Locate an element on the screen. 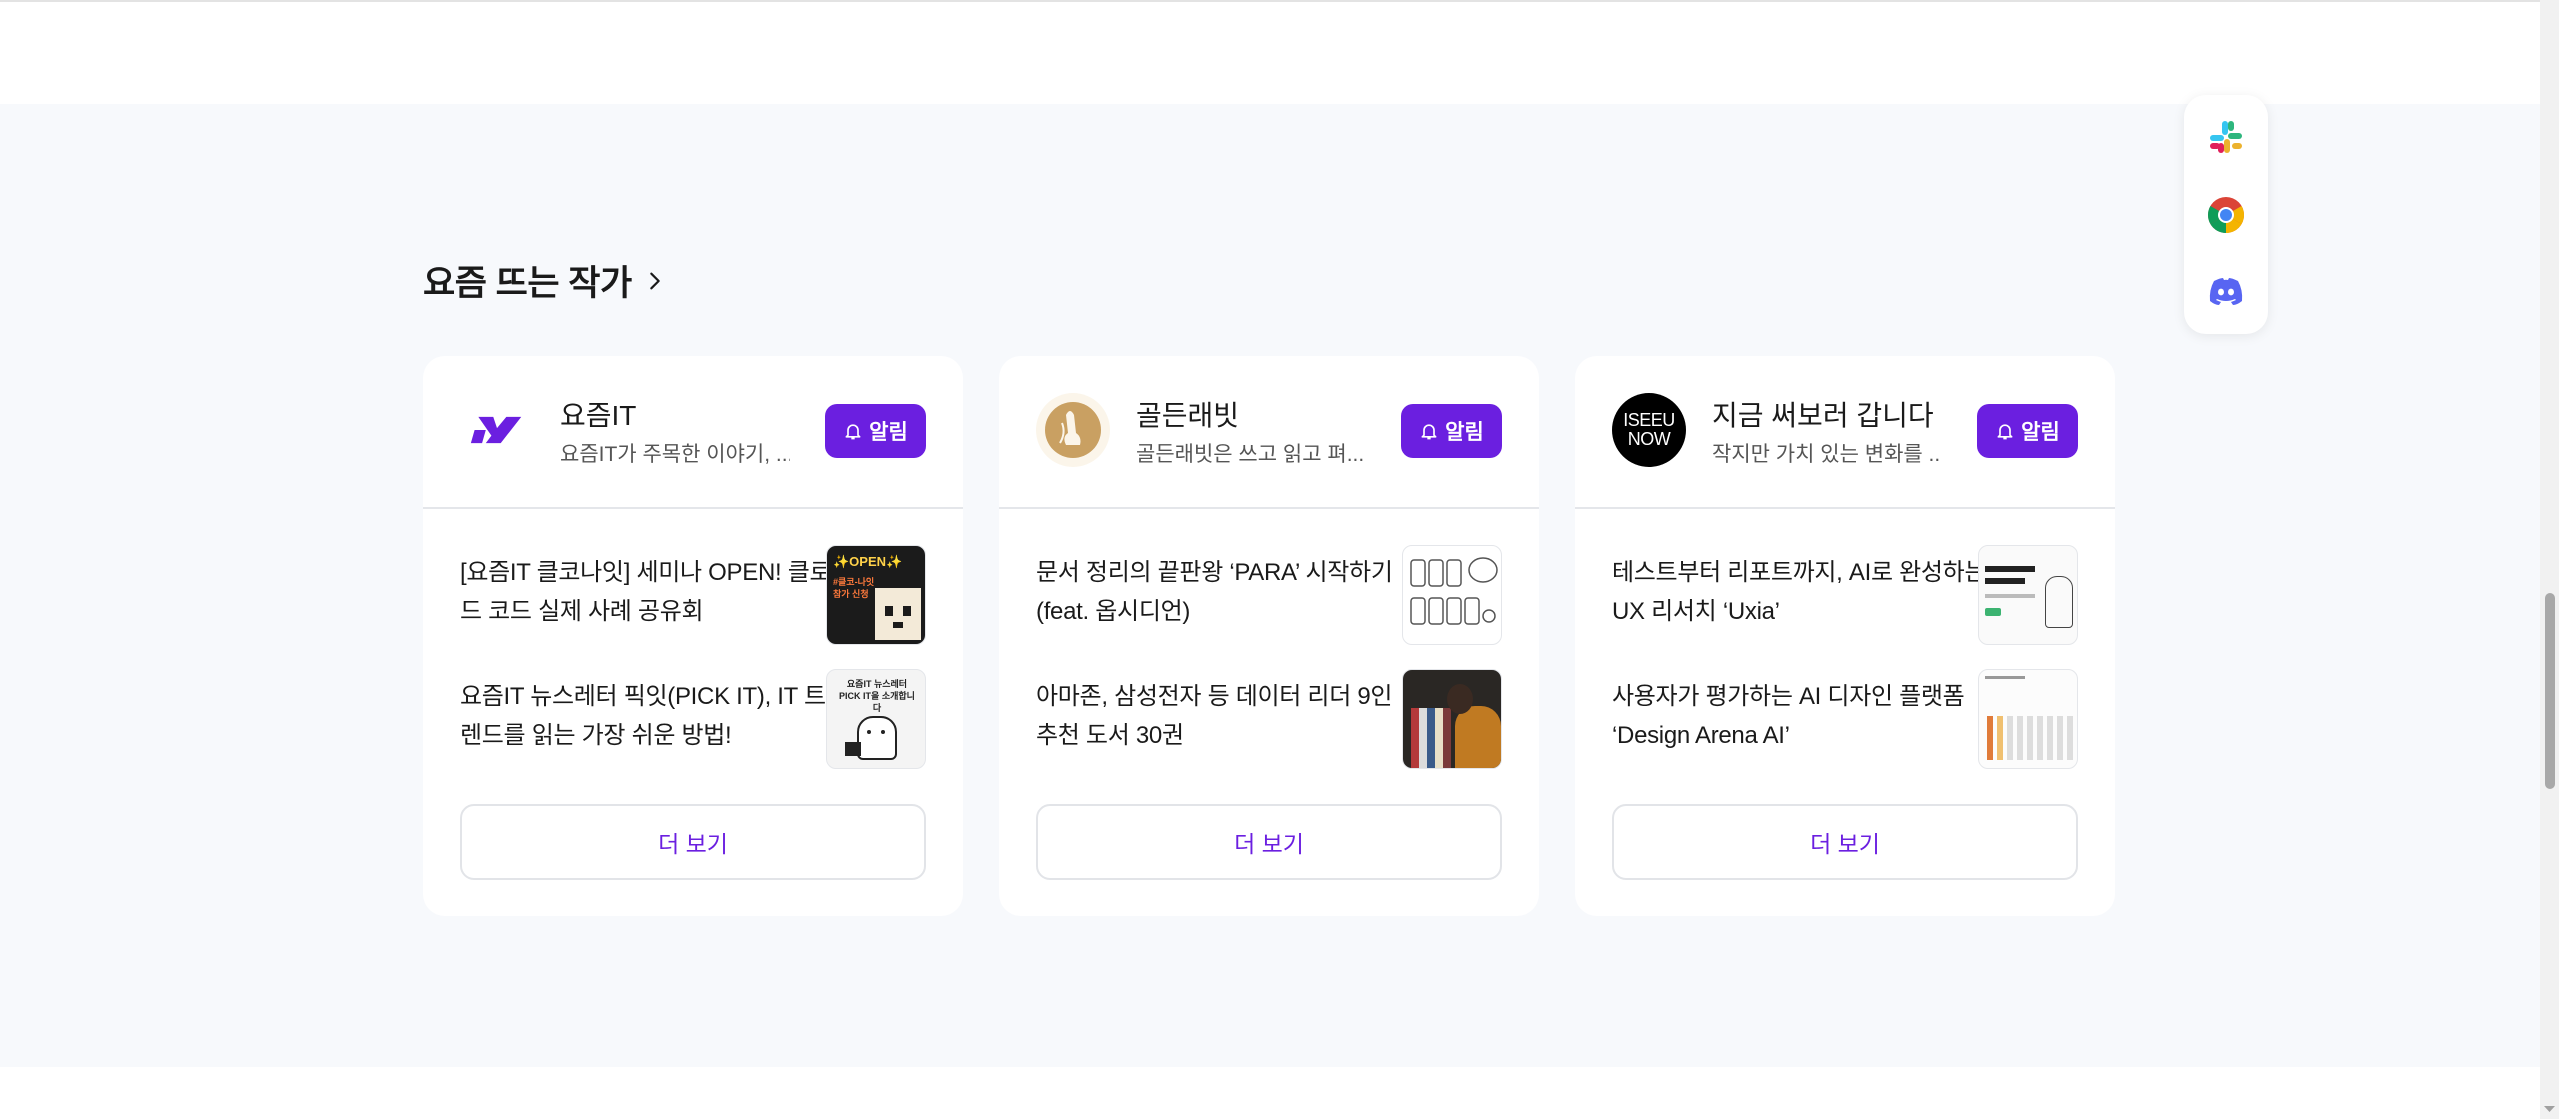 The height and width of the screenshot is (1119, 2559). post-item: 문서 정리의 끝판왕 ‘PARA’ 시작하기(feat. 옵시디언) is located at coordinates (1269, 595).